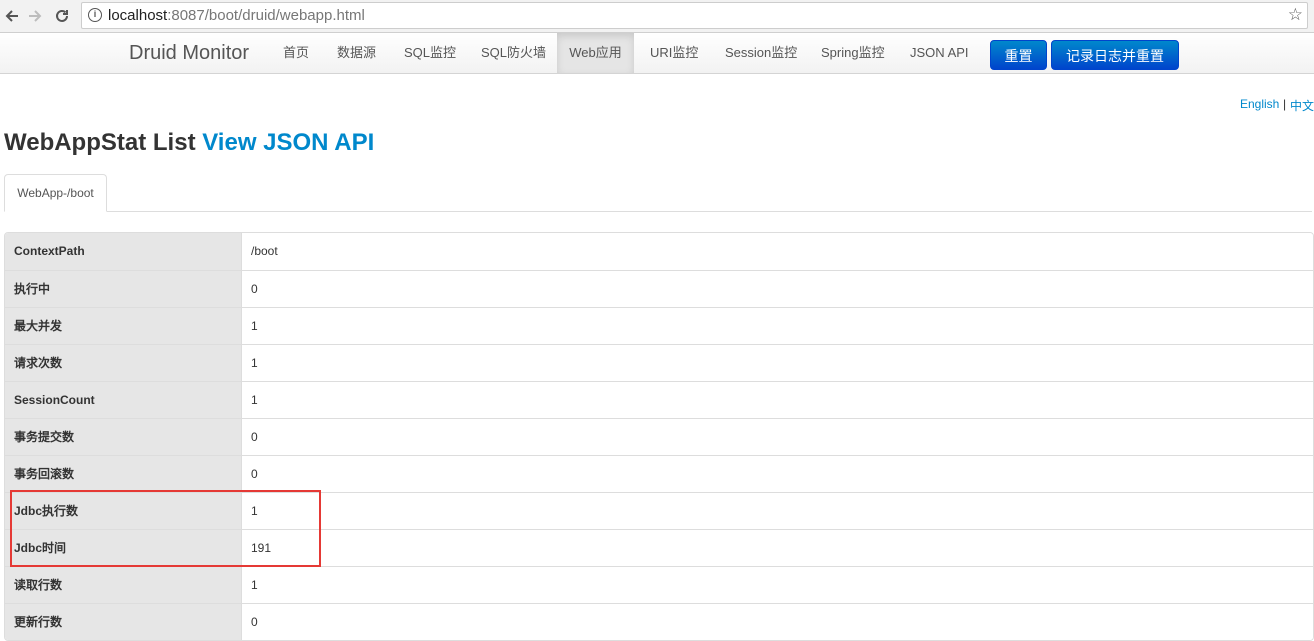  What do you see at coordinates (55, 193) in the screenshot?
I see `tab-webapp-boot: WebApp-/boot` at bounding box center [55, 193].